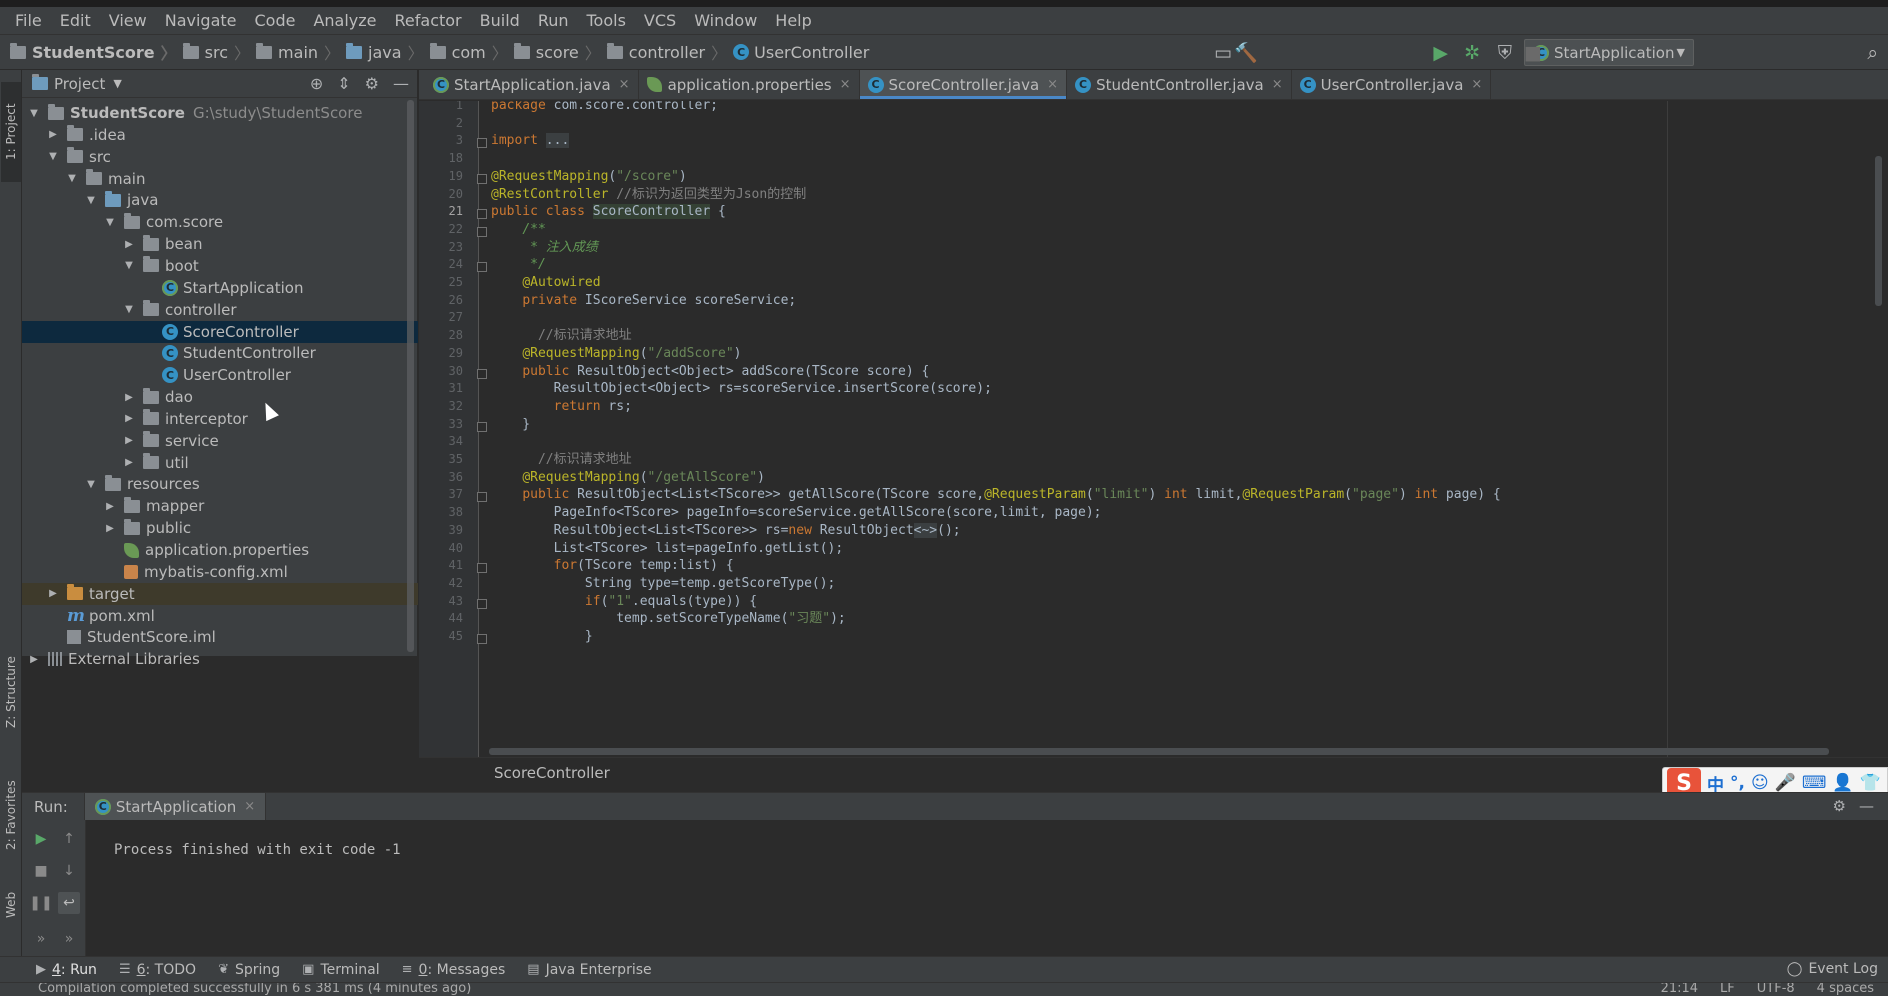 This screenshot has height=996, width=1888. Describe the element at coordinates (128, 20) in the screenshot. I see `menu-view: View` at that location.